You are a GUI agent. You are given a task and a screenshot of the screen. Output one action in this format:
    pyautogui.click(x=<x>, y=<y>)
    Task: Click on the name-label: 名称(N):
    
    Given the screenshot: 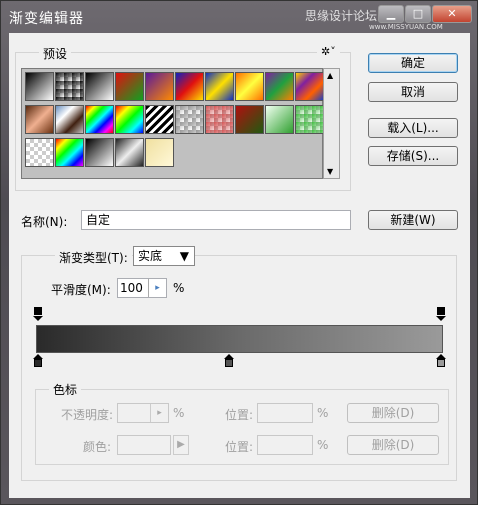 What is the action you would take?
    pyautogui.click(x=44, y=222)
    